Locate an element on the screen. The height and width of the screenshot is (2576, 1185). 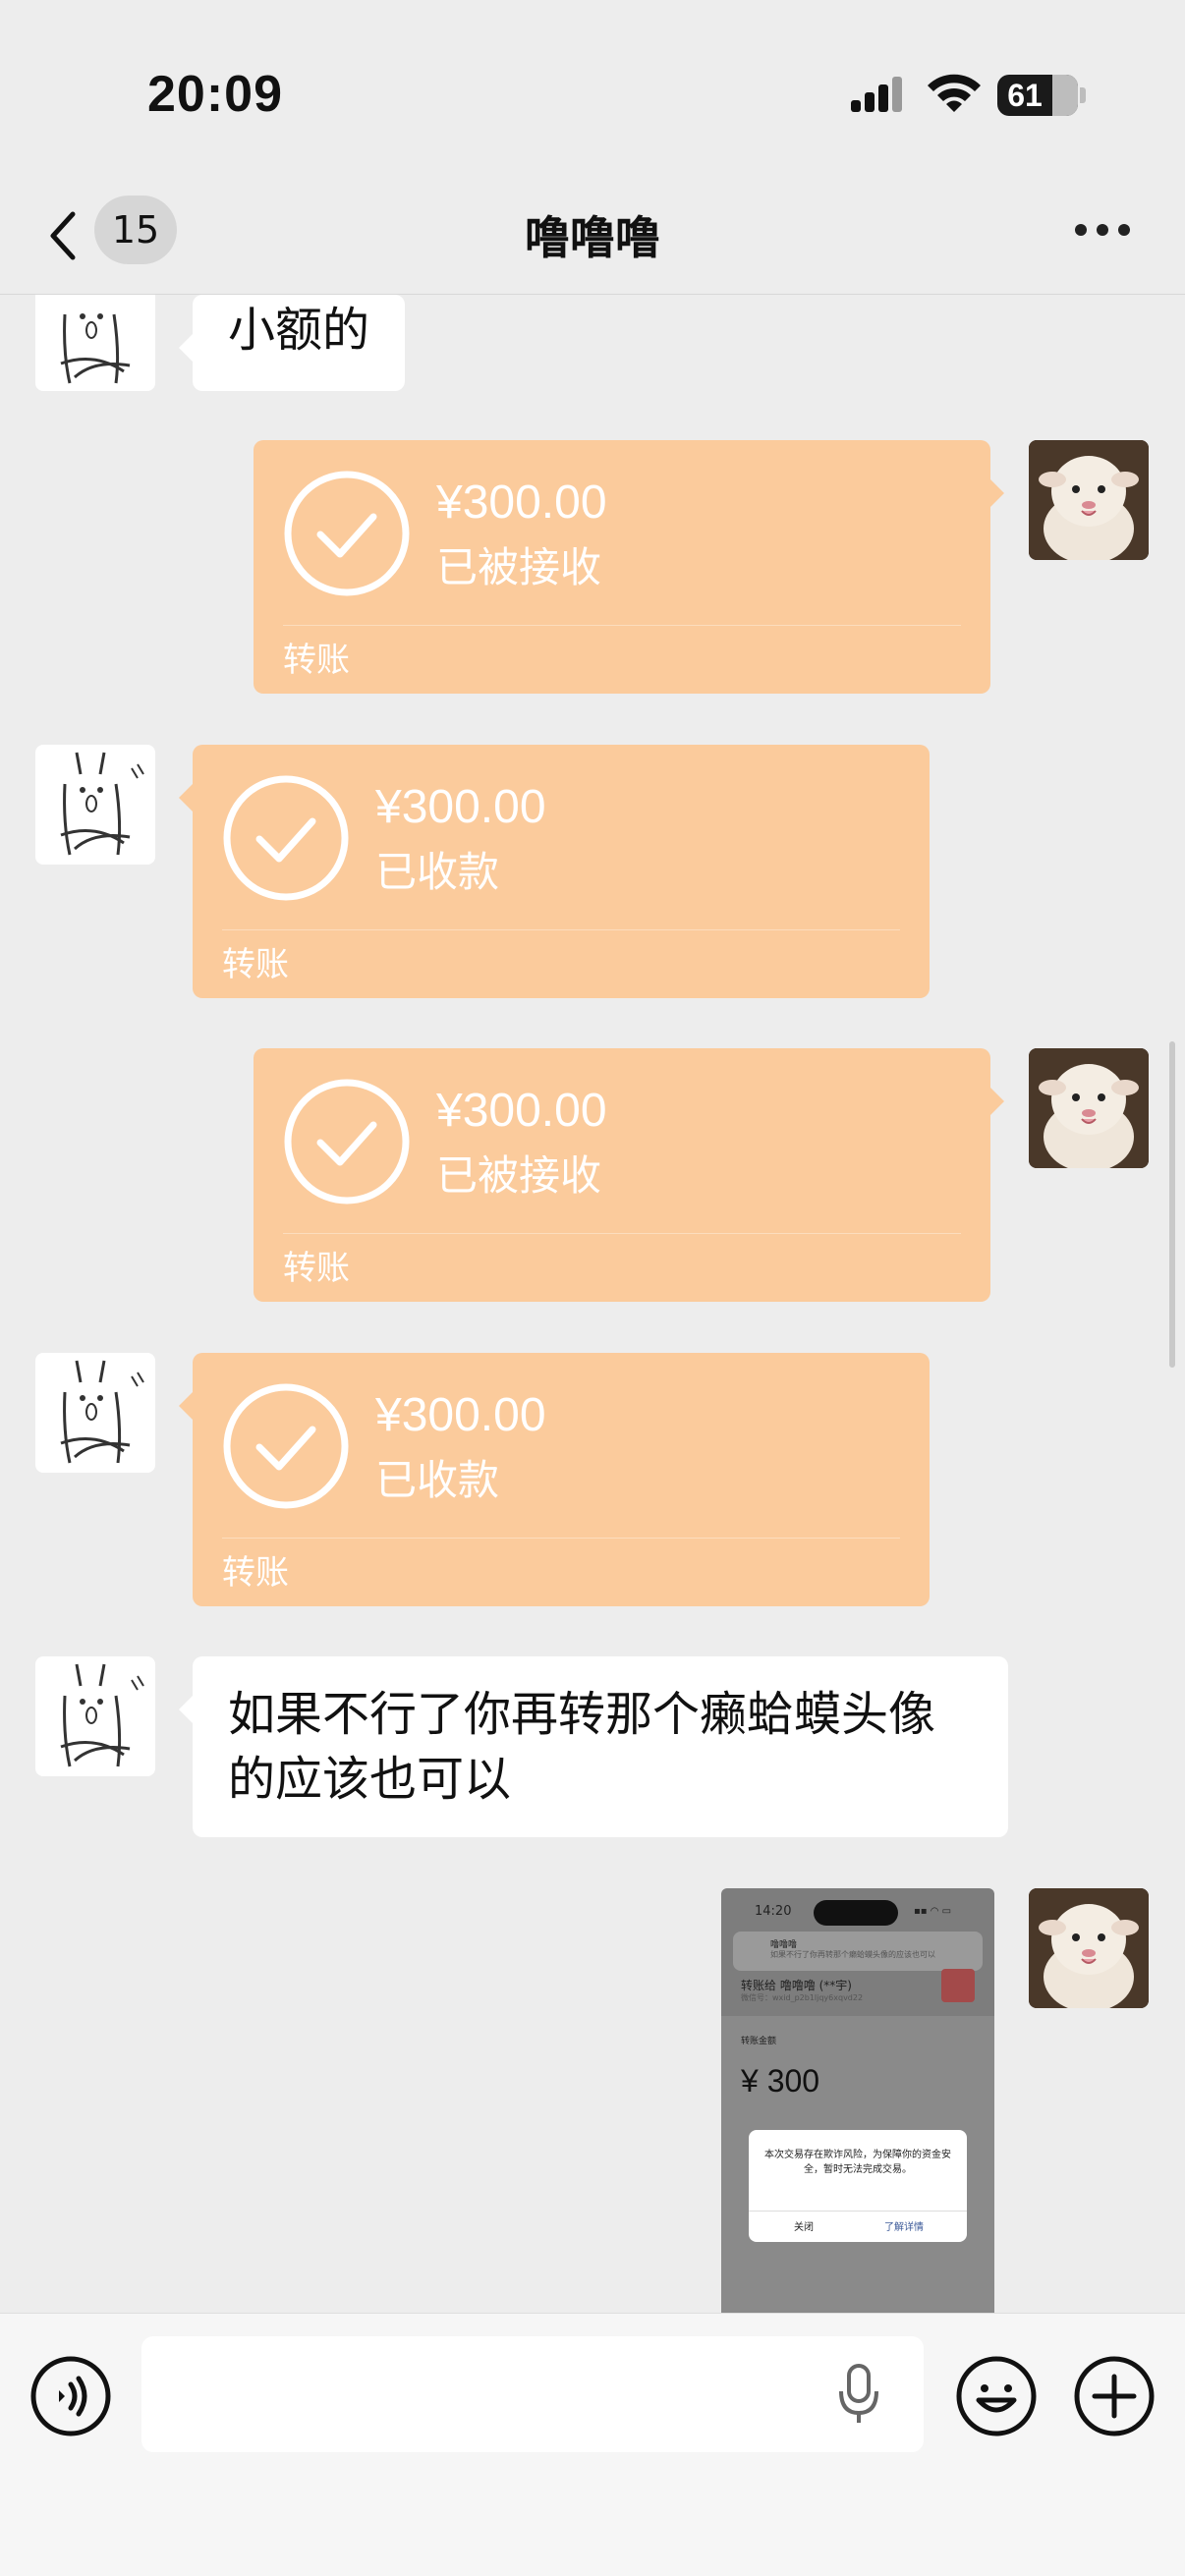
message-input is located at coordinates (532, 2394).